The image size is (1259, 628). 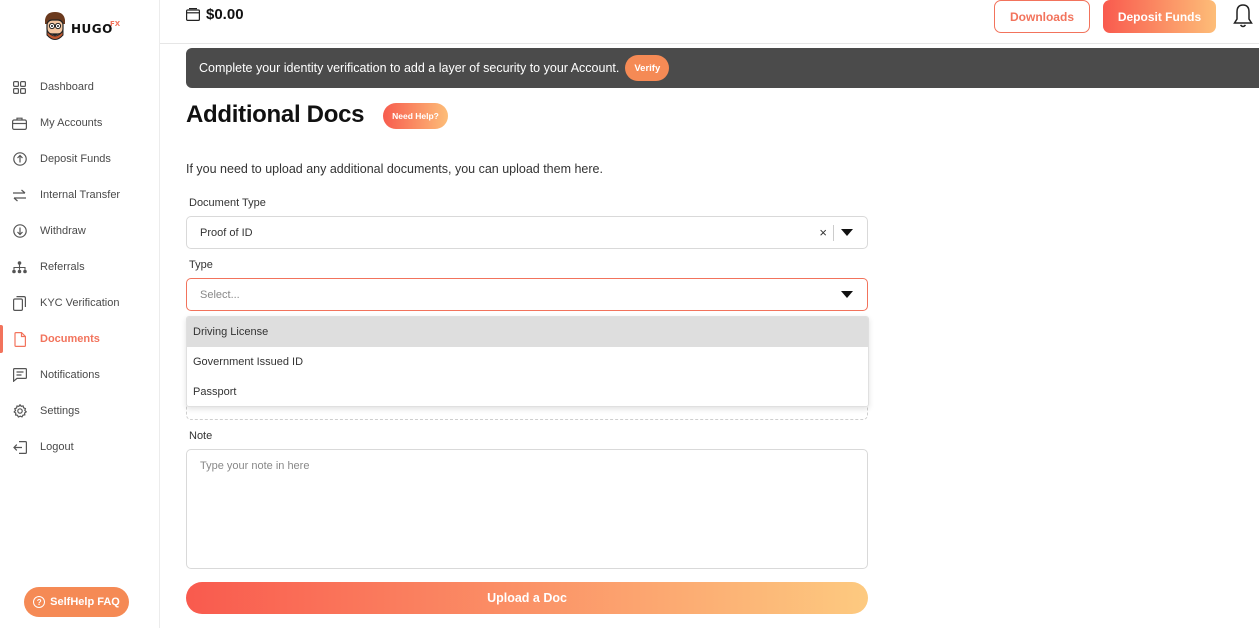 What do you see at coordinates (19, 411) in the screenshot?
I see `gear-icon` at bounding box center [19, 411].